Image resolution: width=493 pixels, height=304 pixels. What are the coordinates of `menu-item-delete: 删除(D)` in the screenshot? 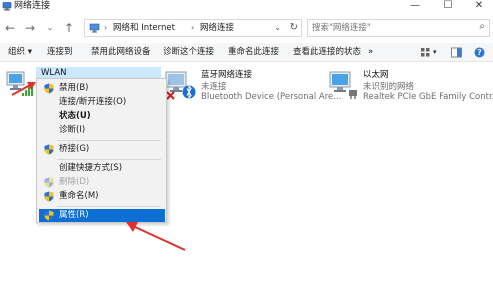 It's located at (102, 182).